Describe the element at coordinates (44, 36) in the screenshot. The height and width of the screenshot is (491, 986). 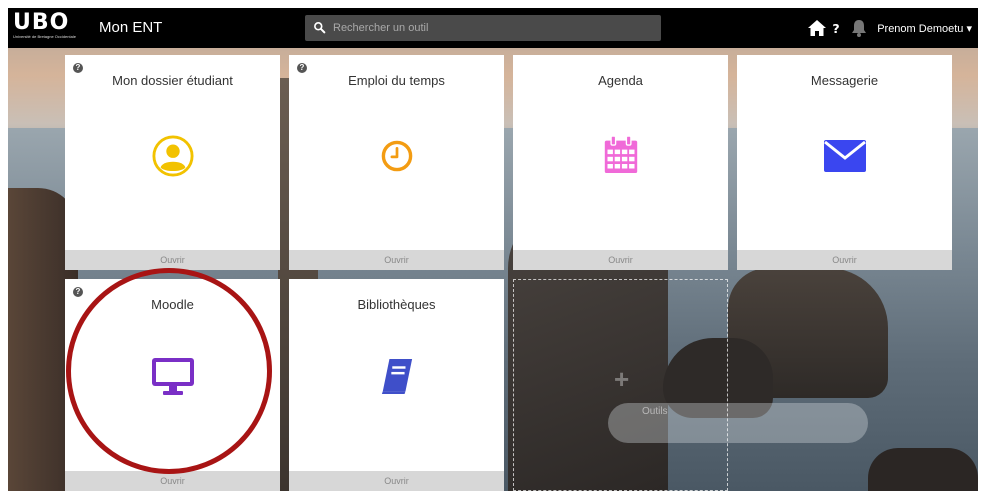
I see `logo-subtitle: Université de Bretagne Occidentale` at that location.